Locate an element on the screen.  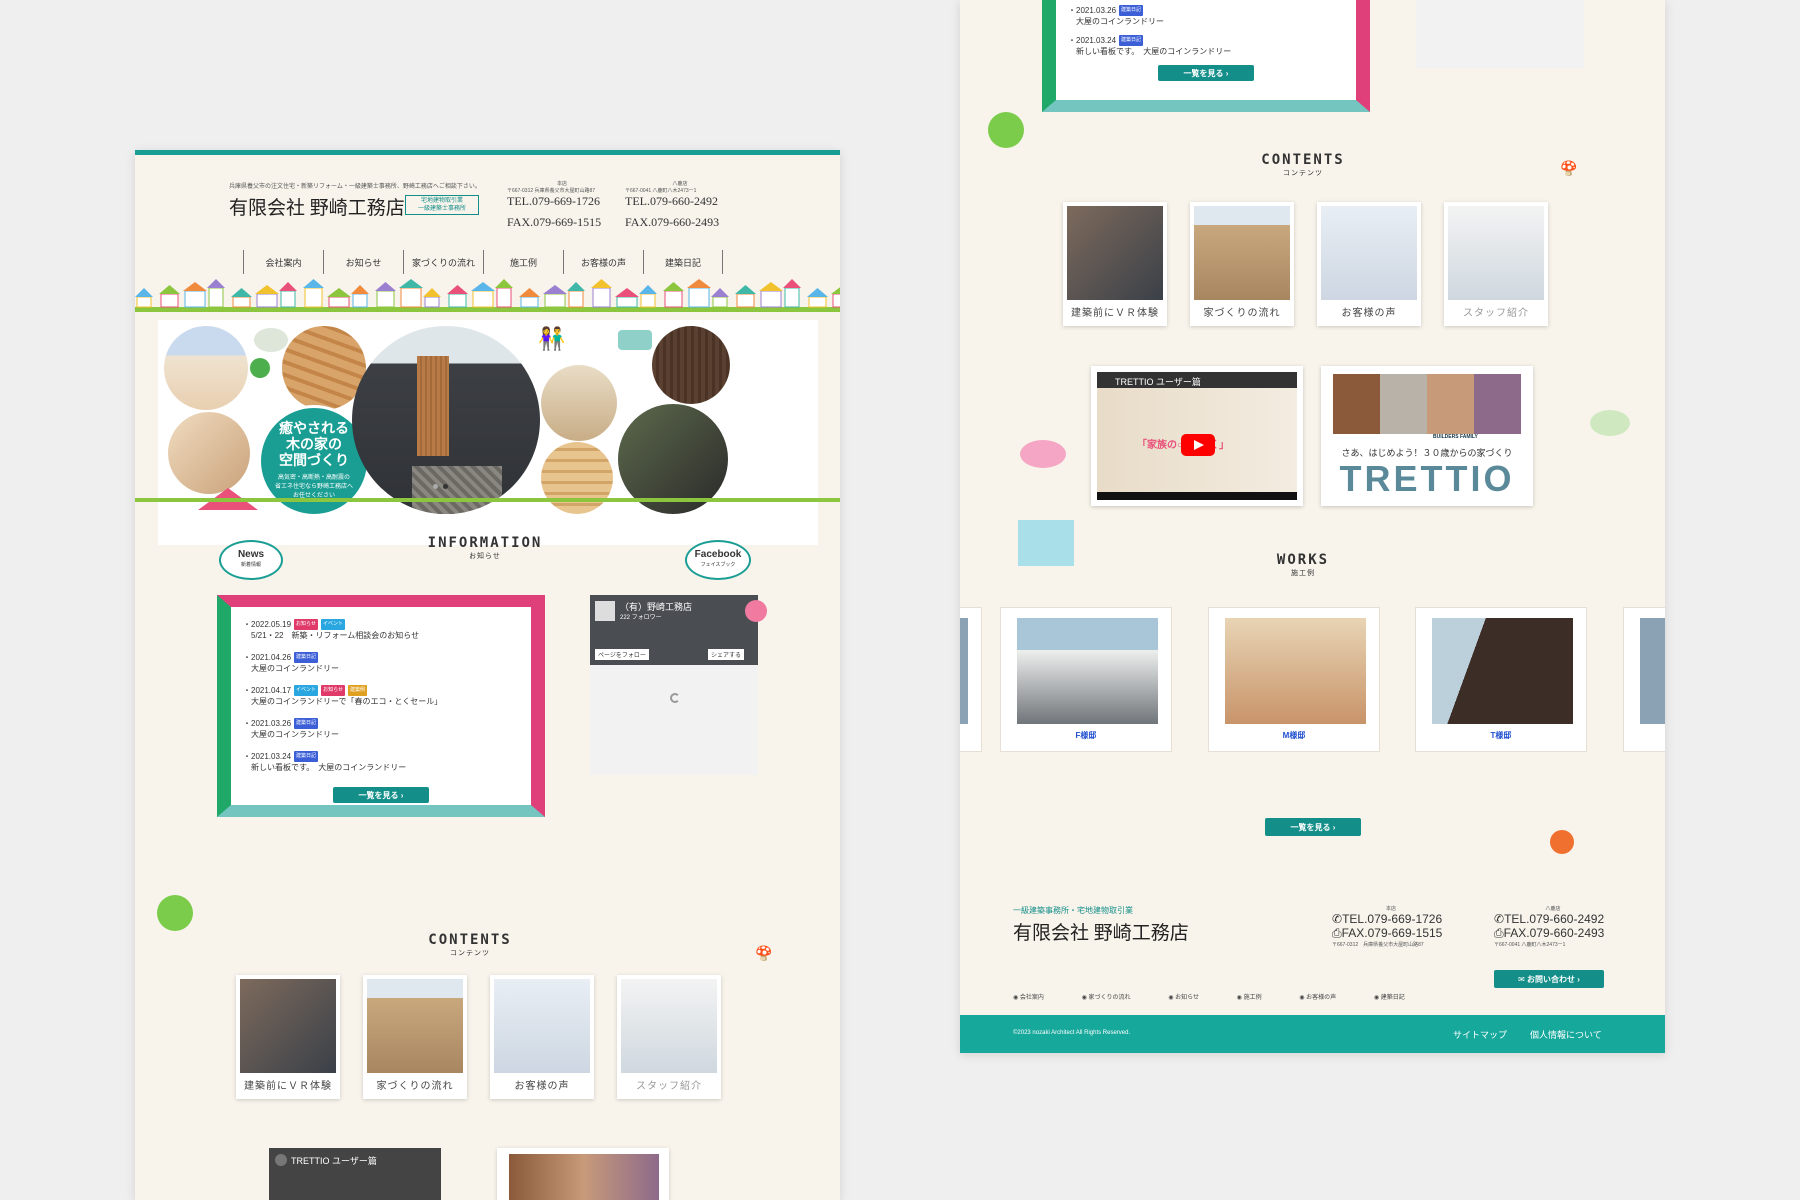
privacy-link: 個人情報について is located at coordinates (1566, 1034).